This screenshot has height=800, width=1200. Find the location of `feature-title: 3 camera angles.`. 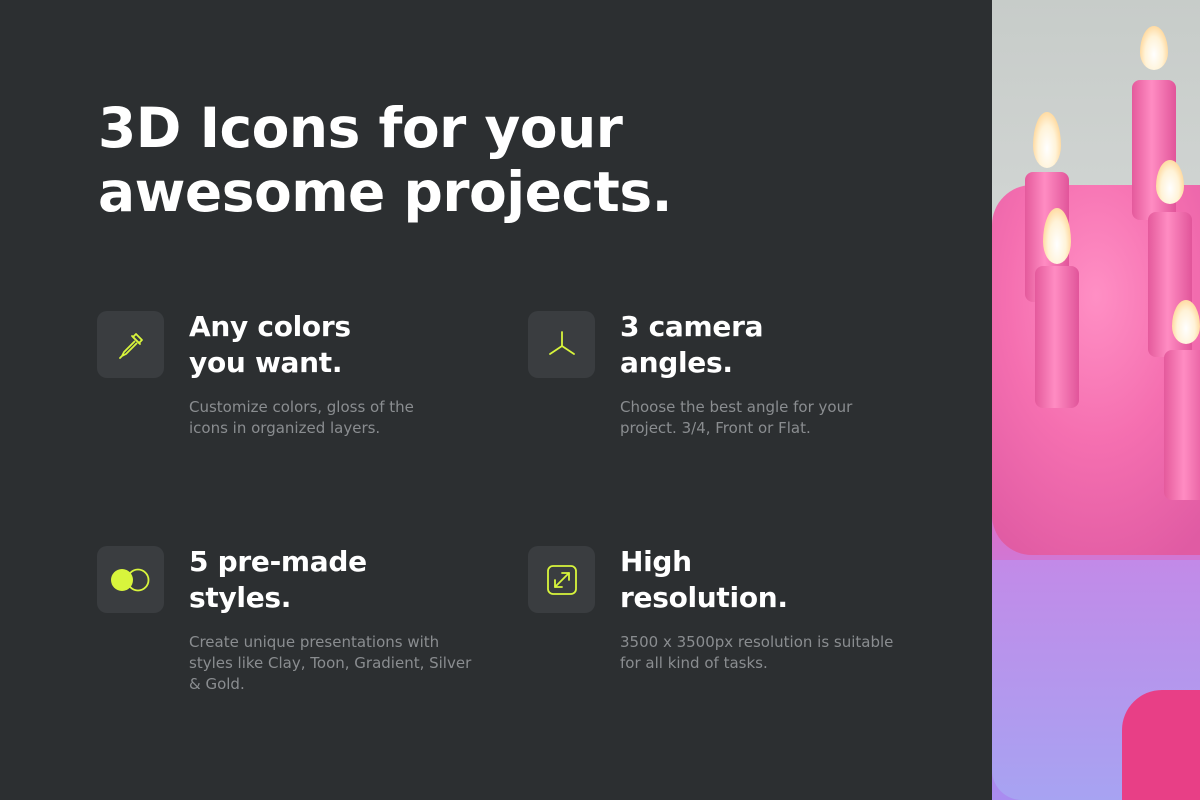

feature-title: 3 camera angles. is located at coordinates (740, 345).